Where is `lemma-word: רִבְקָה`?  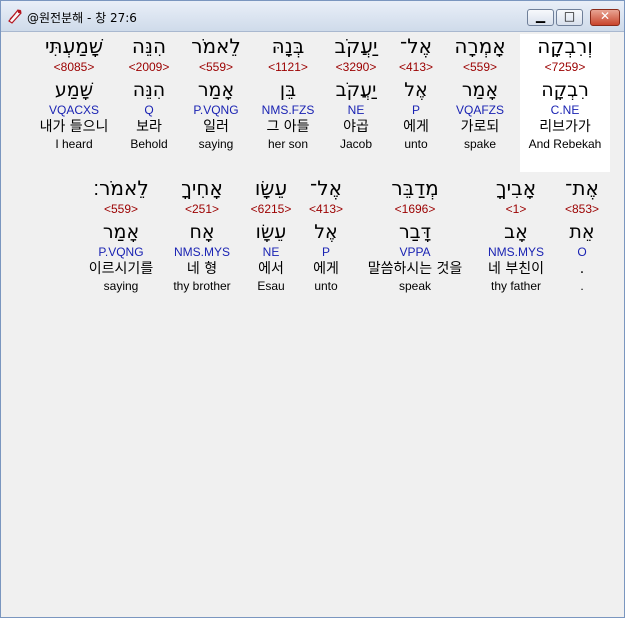
lemma-word: רִבְקָה is located at coordinates (565, 90).